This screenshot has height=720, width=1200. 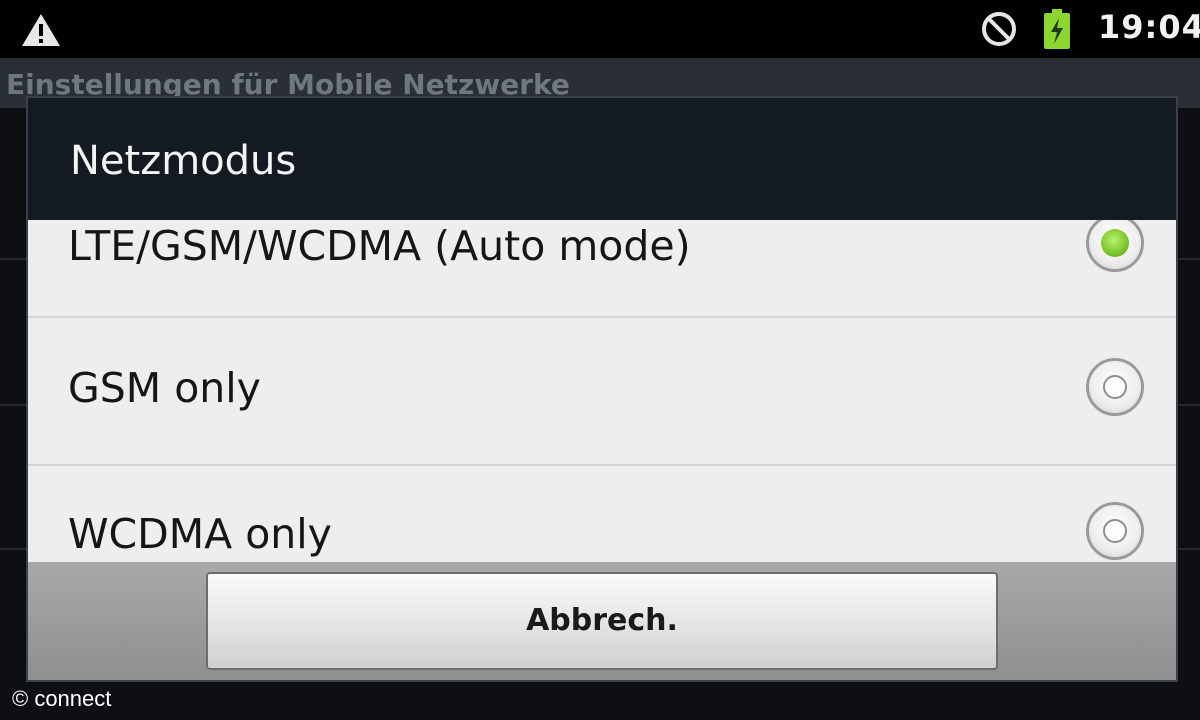 I want to click on battery-charging-icon, so click(x=1057, y=29).